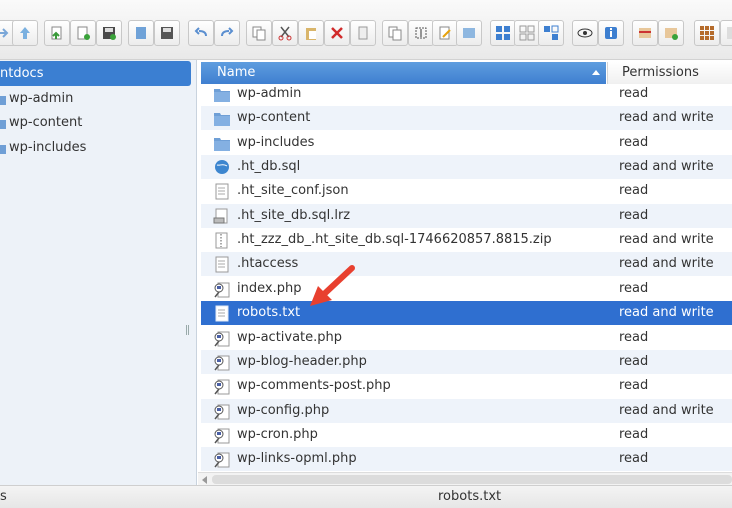  Describe the element at coordinates (466, 289) in the screenshot. I see `table-row: index.php read` at that location.